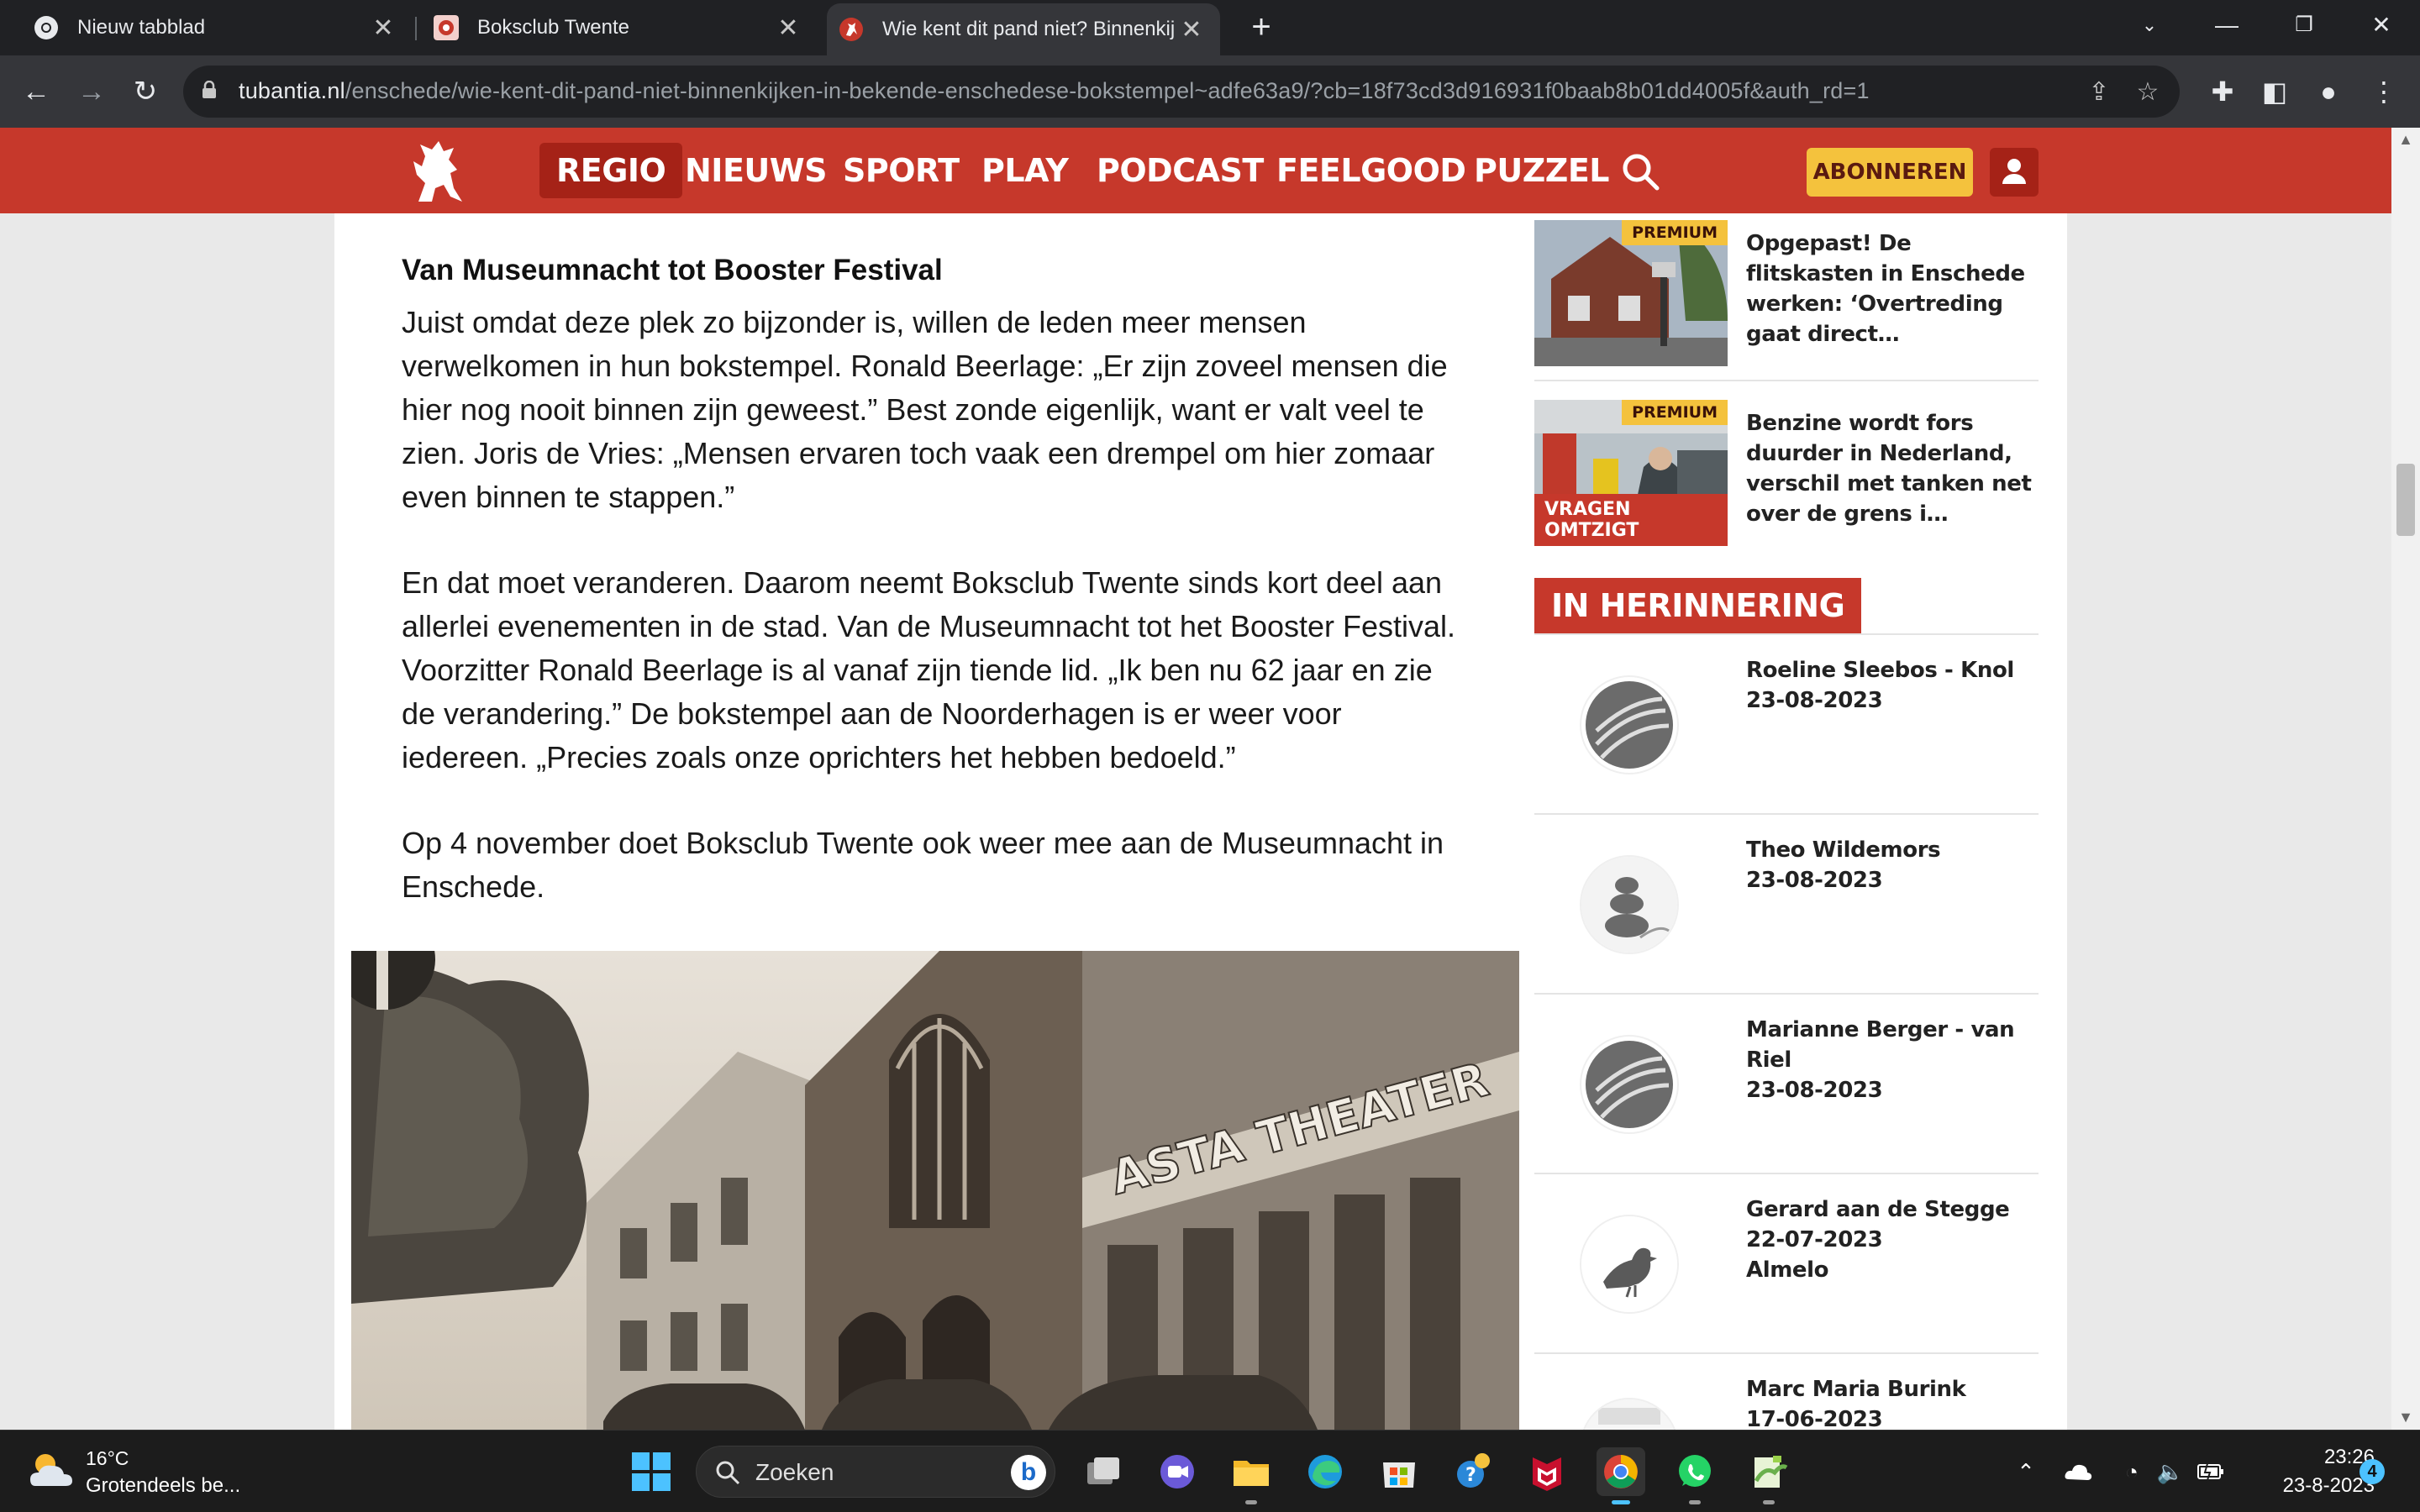 This screenshot has height=1512, width=2420. What do you see at coordinates (1814, 1090) in the screenshot?
I see `memorial-date: 23-08-2023` at bounding box center [1814, 1090].